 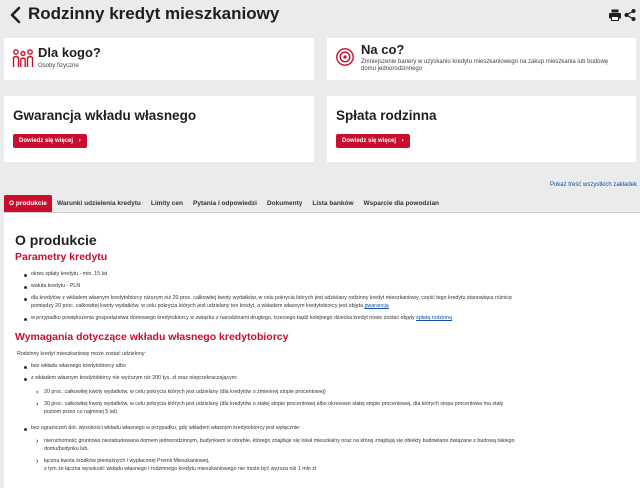 I want to click on requirement-item: bez wkładu własnego kredytobiorcy albo, so click(x=78, y=366).